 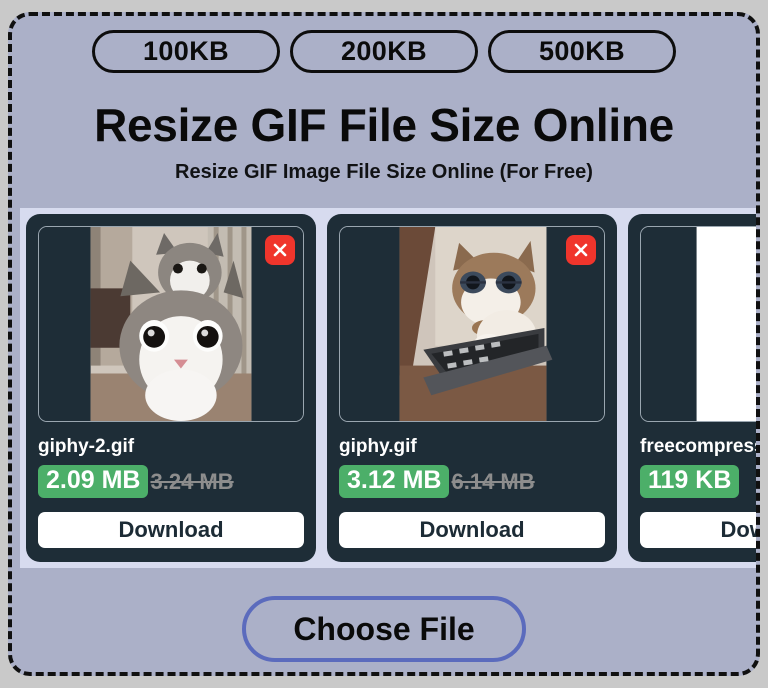 I want to click on file-card: freecompress- 119 KB Download, so click(x=694, y=388).